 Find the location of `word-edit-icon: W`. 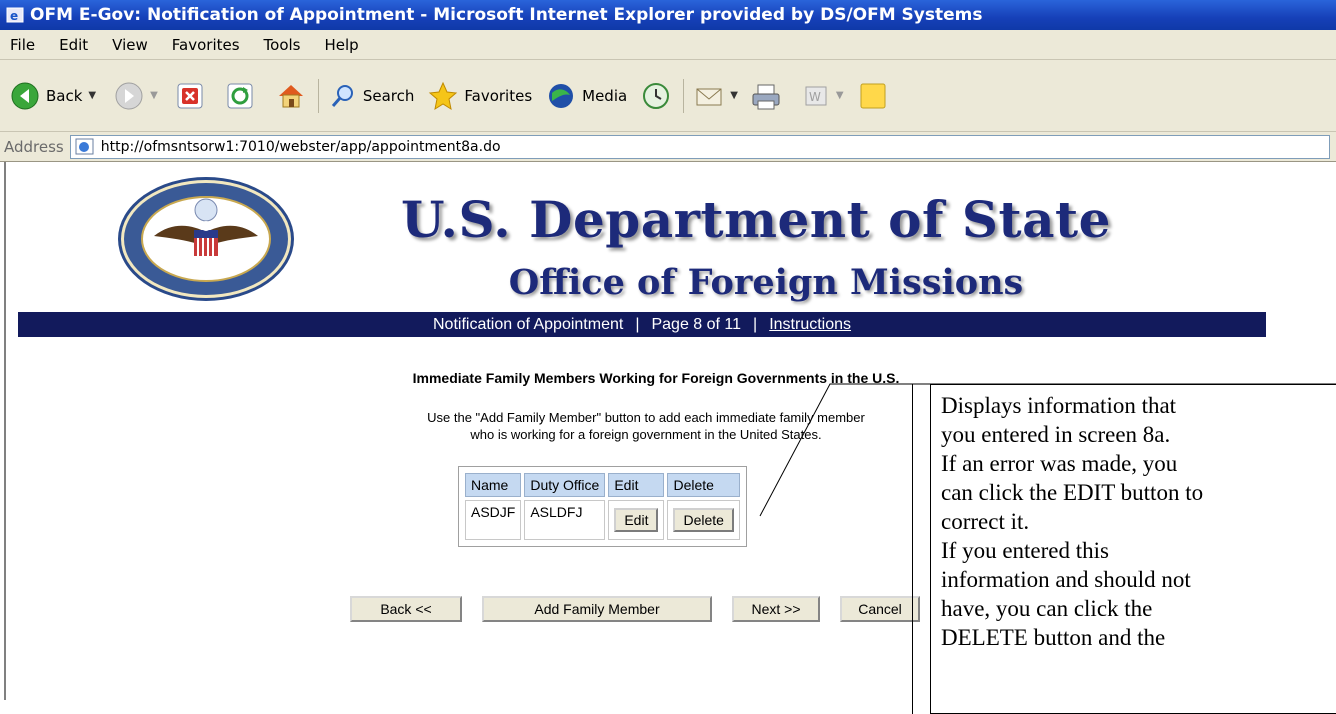

word-edit-icon: W is located at coordinates (816, 95).